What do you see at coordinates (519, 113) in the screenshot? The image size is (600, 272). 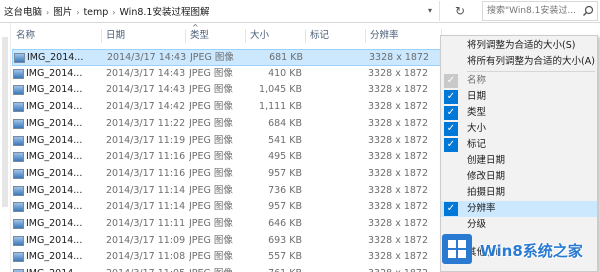 I see `menu-item: ✓ 类型` at bounding box center [519, 113].